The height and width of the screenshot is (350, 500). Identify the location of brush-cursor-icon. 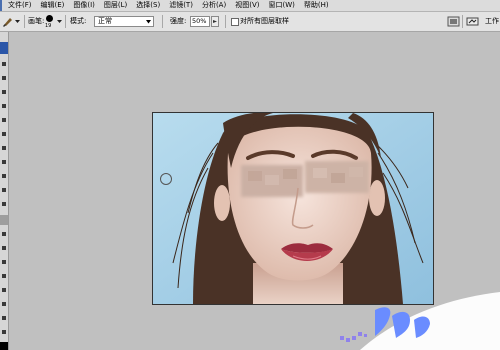
(166, 179).